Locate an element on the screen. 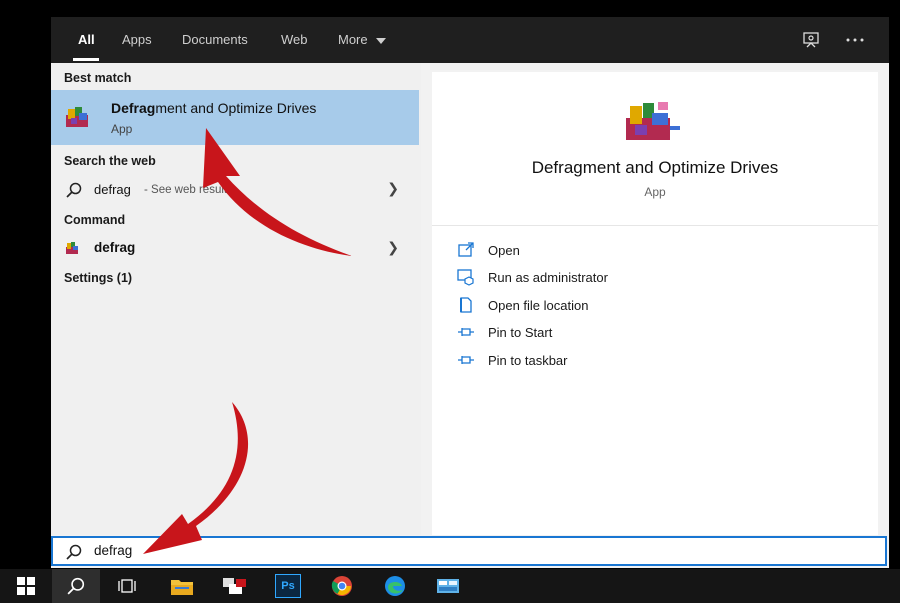  file-location-icon is located at coordinates (466, 305).